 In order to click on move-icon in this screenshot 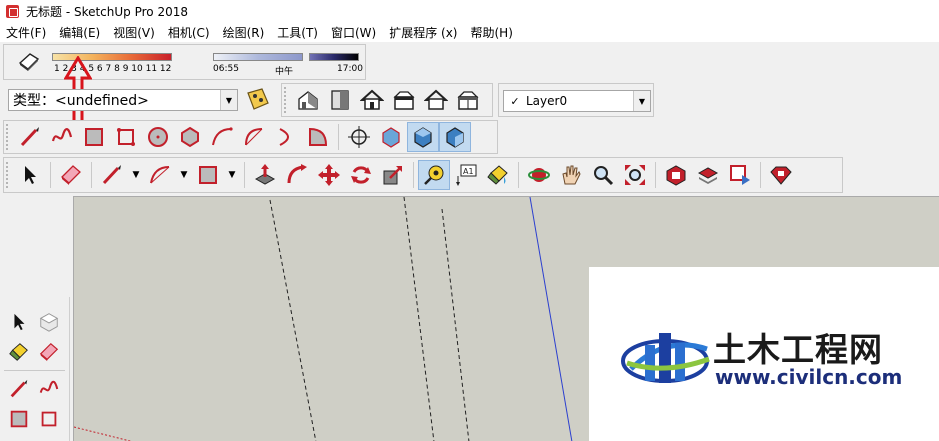, I will do `click(329, 175)`.